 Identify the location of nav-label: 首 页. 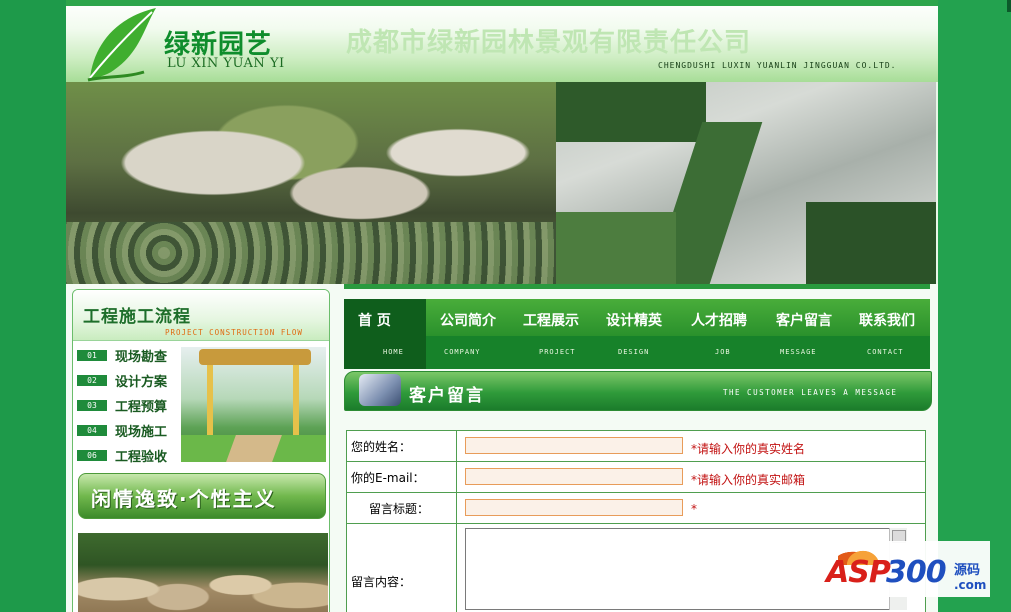
(374, 321).